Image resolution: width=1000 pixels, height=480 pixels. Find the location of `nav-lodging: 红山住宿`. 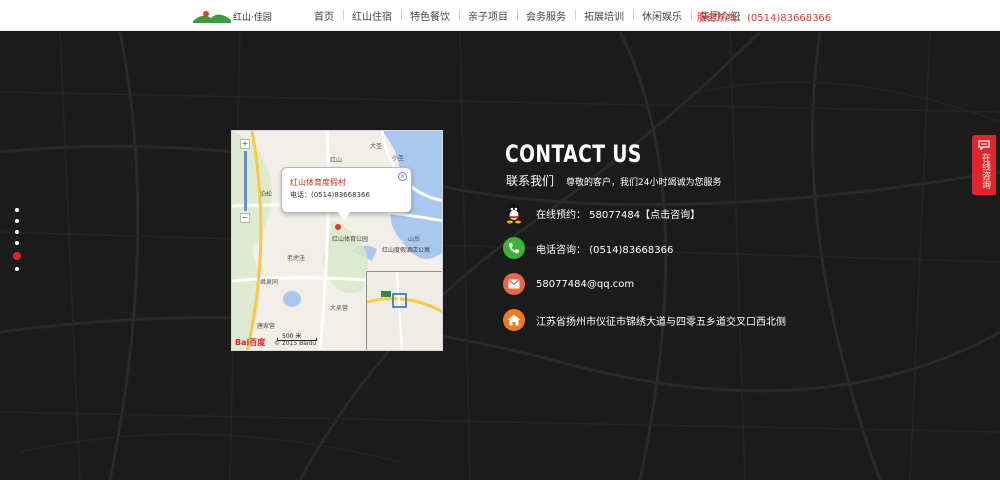

nav-lodging: 红山住宿 is located at coordinates (372, 15).